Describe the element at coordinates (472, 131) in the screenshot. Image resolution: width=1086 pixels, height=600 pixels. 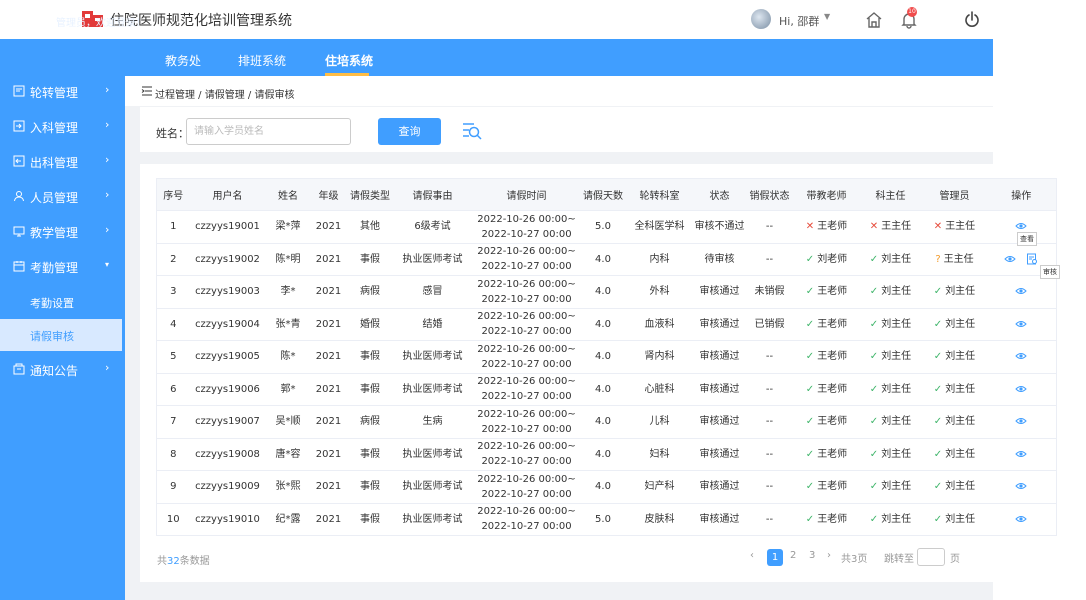
I see `advanced-search-icon` at that location.